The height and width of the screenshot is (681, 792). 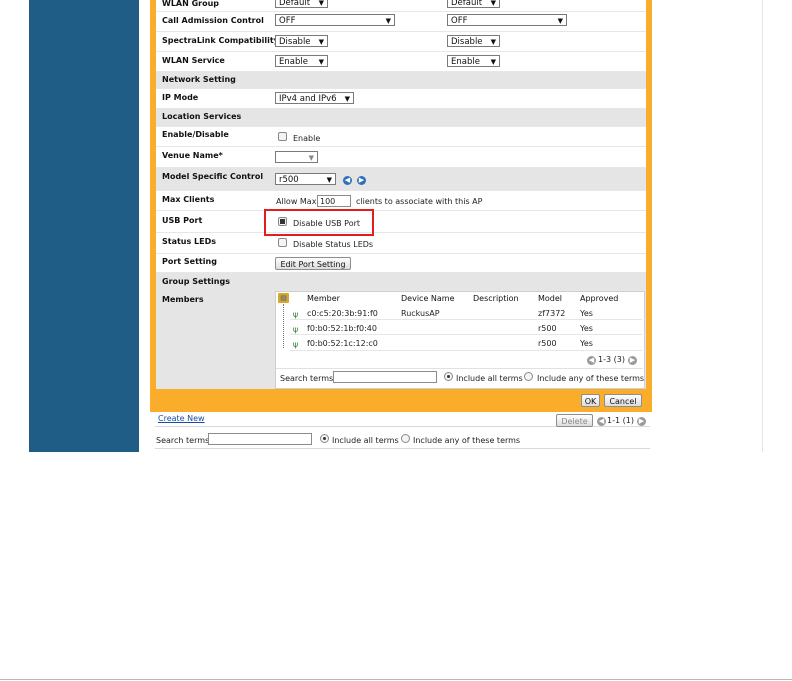 What do you see at coordinates (401, 179) in the screenshot?
I see `row-model-specific: Model Specific Control` at bounding box center [401, 179].